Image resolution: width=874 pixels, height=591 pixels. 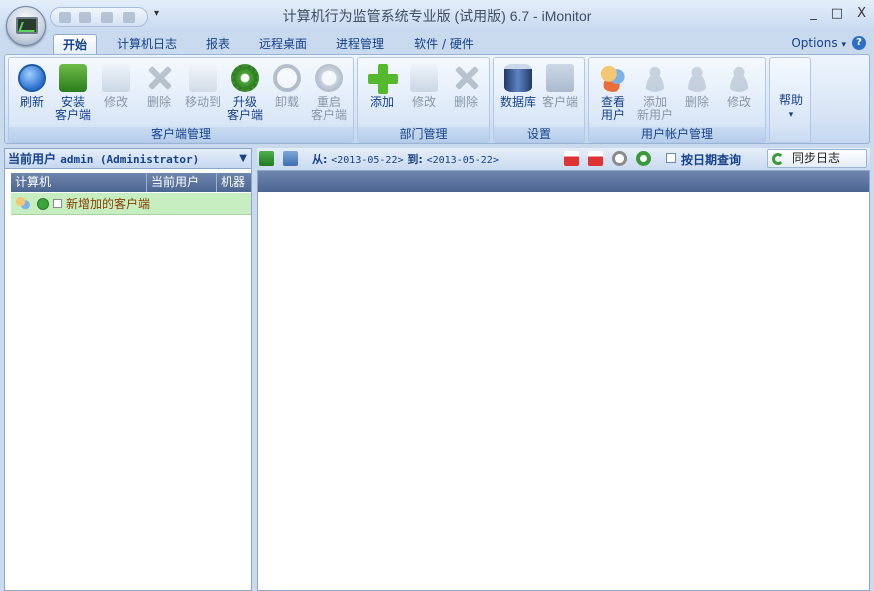 What do you see at coordinates (286, 102) in the screenshot?
I see `uninstall-label: 卸载` at bounding box center [286, 102].